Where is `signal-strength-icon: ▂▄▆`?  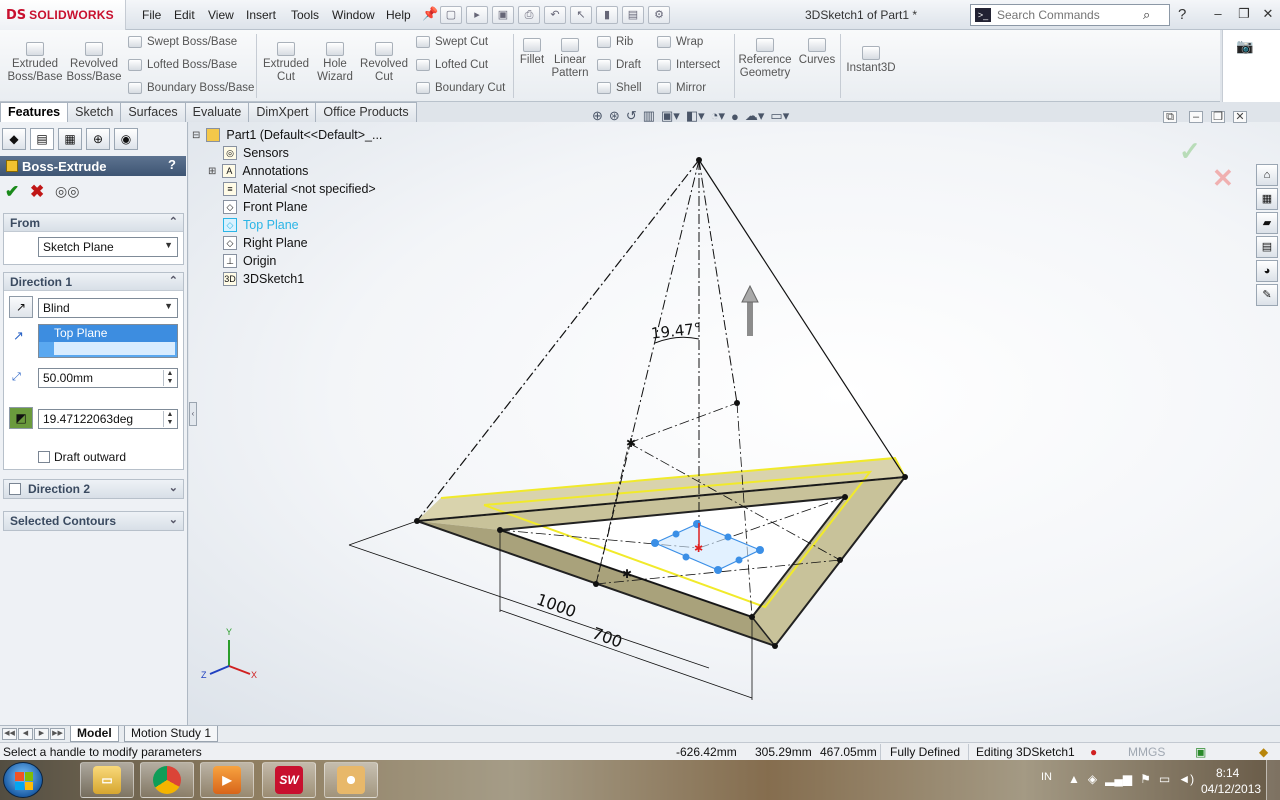
signal-strength-icon: ▂▄▆ is located at coordinates (1118, 779).